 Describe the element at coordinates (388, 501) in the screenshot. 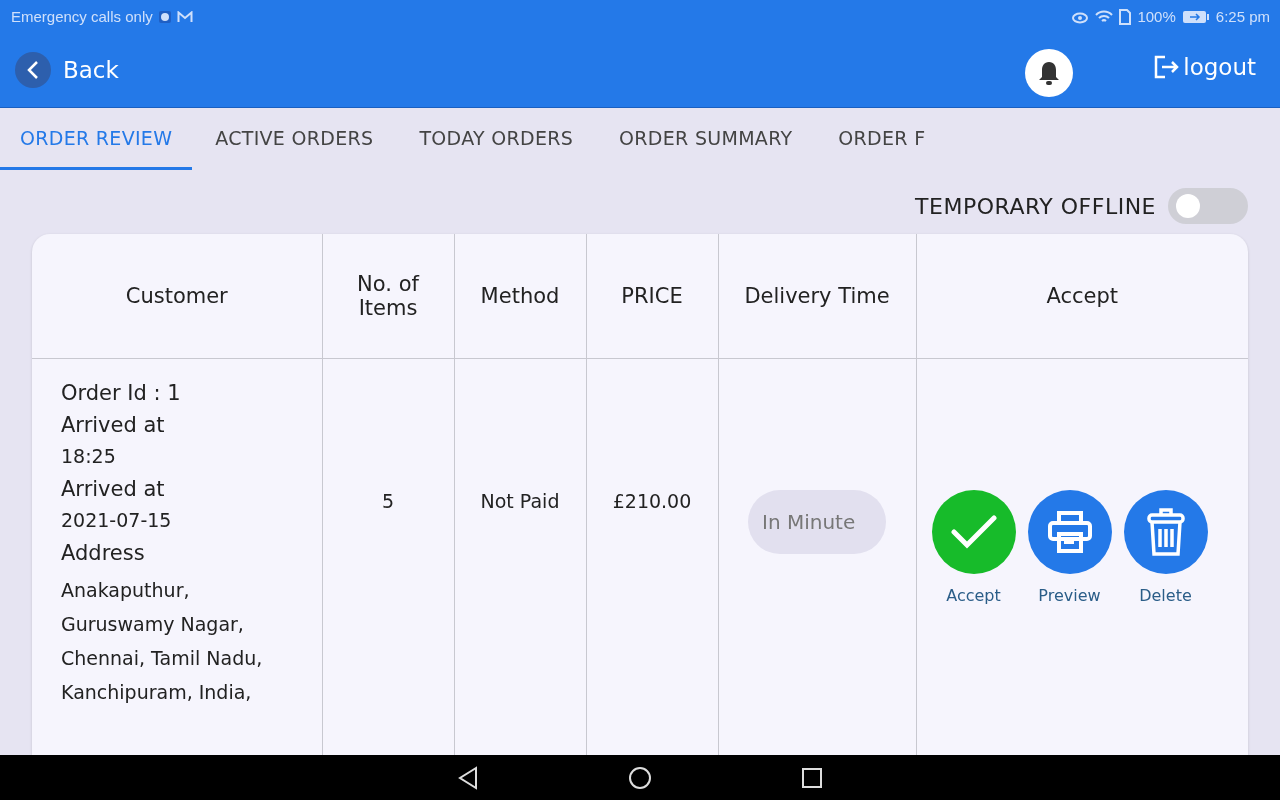

I see `item-count: 5` at that location.